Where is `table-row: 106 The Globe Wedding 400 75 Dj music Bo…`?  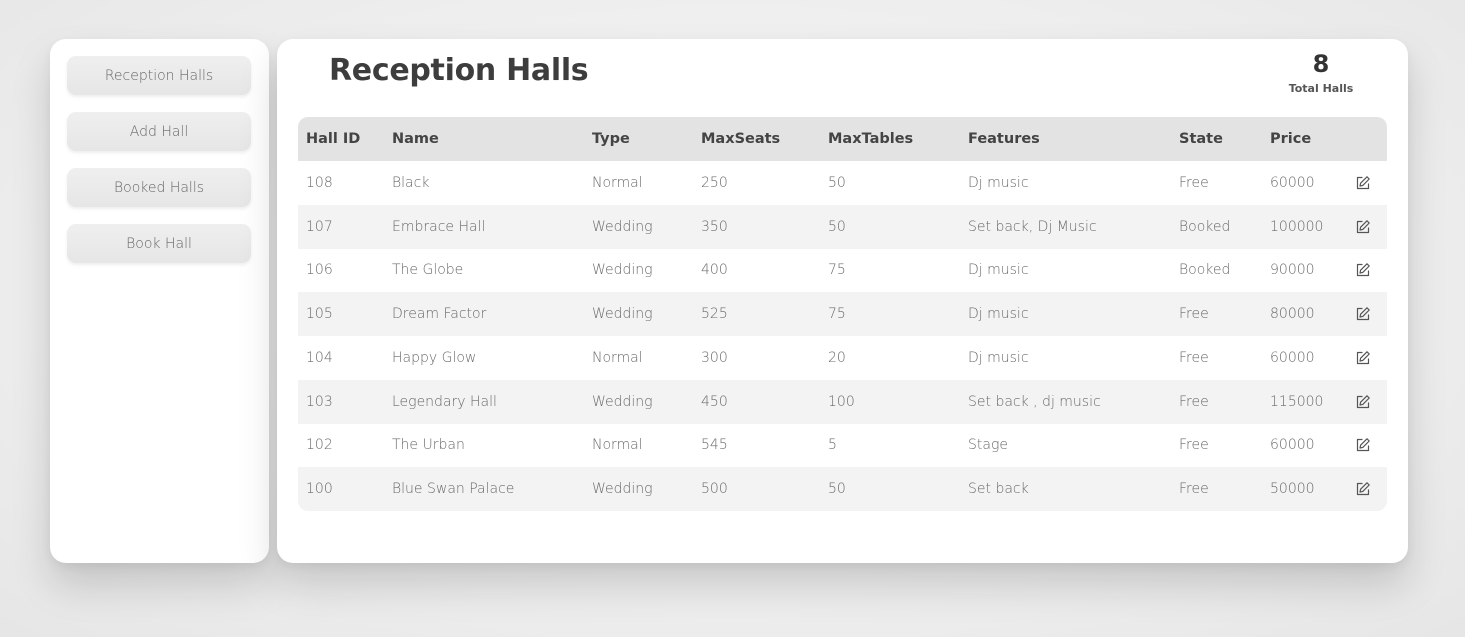 table-row: 106 The Globe Wedding 400 75 Dj music Bo… is located at coordinates (842, 270).